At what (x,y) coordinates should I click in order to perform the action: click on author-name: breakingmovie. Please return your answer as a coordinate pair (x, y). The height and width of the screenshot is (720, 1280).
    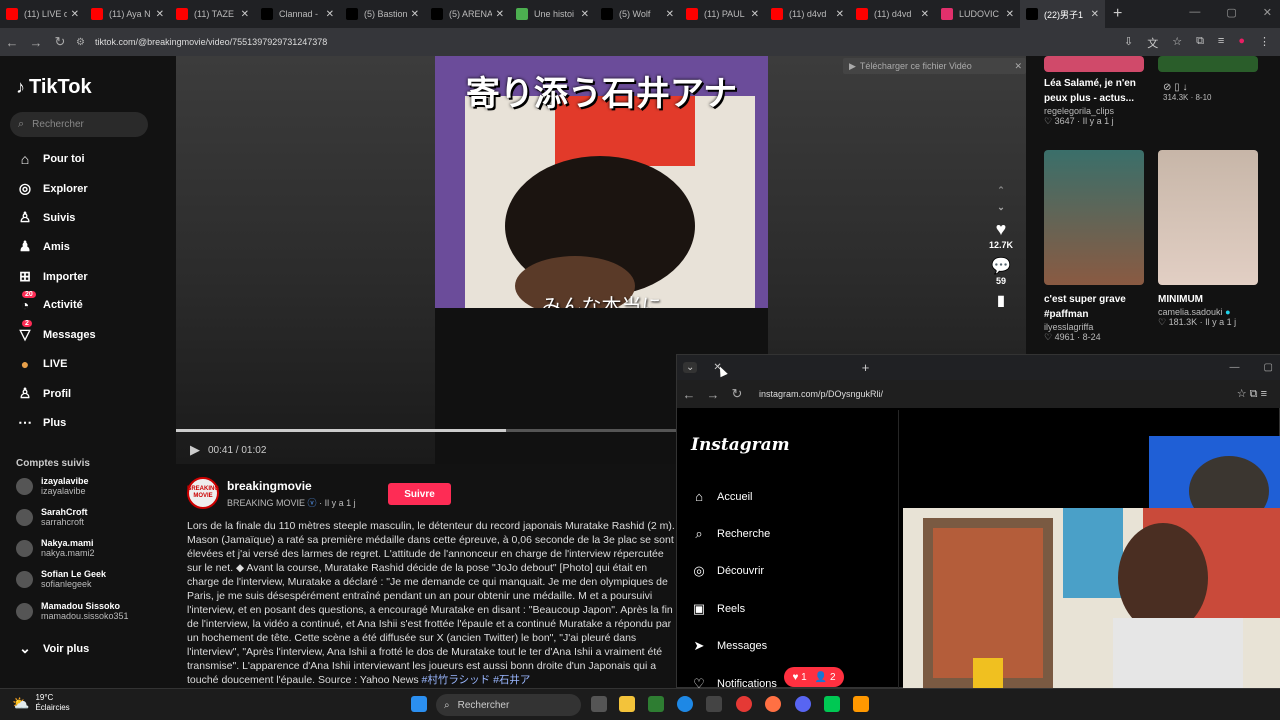
    Looking at the image, I should click on (269, 486).